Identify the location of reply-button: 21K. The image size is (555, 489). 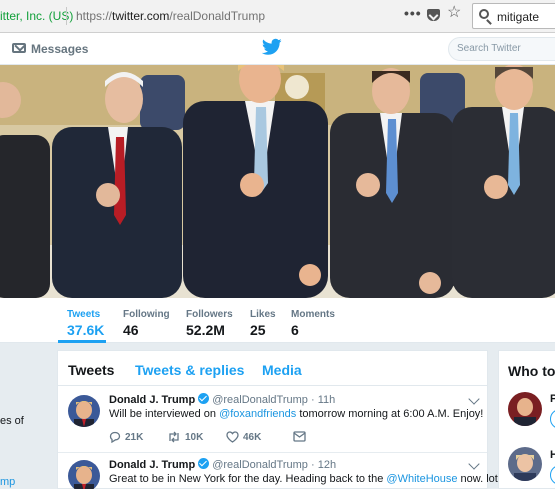
(126, 437).